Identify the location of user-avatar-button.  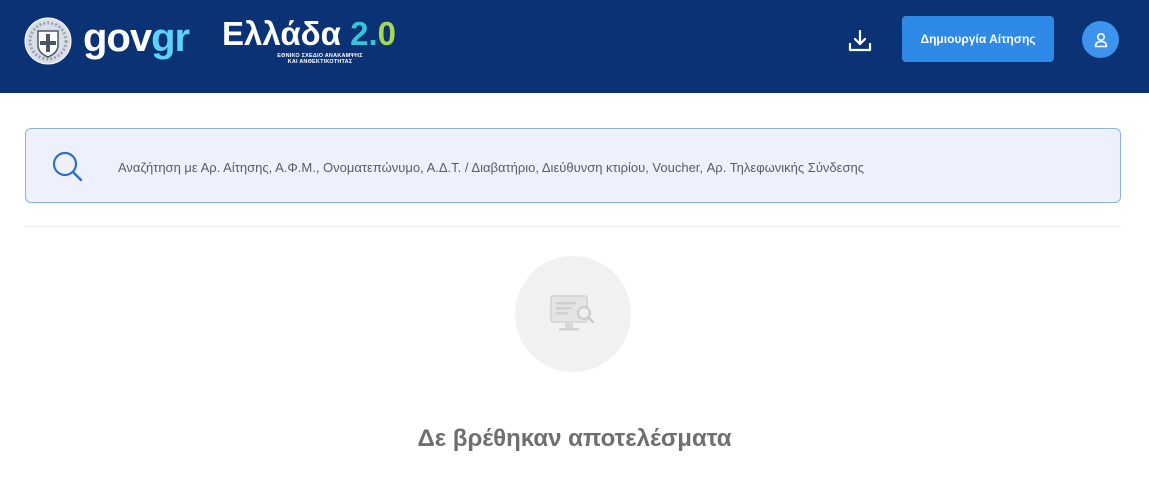
(1100, 39).